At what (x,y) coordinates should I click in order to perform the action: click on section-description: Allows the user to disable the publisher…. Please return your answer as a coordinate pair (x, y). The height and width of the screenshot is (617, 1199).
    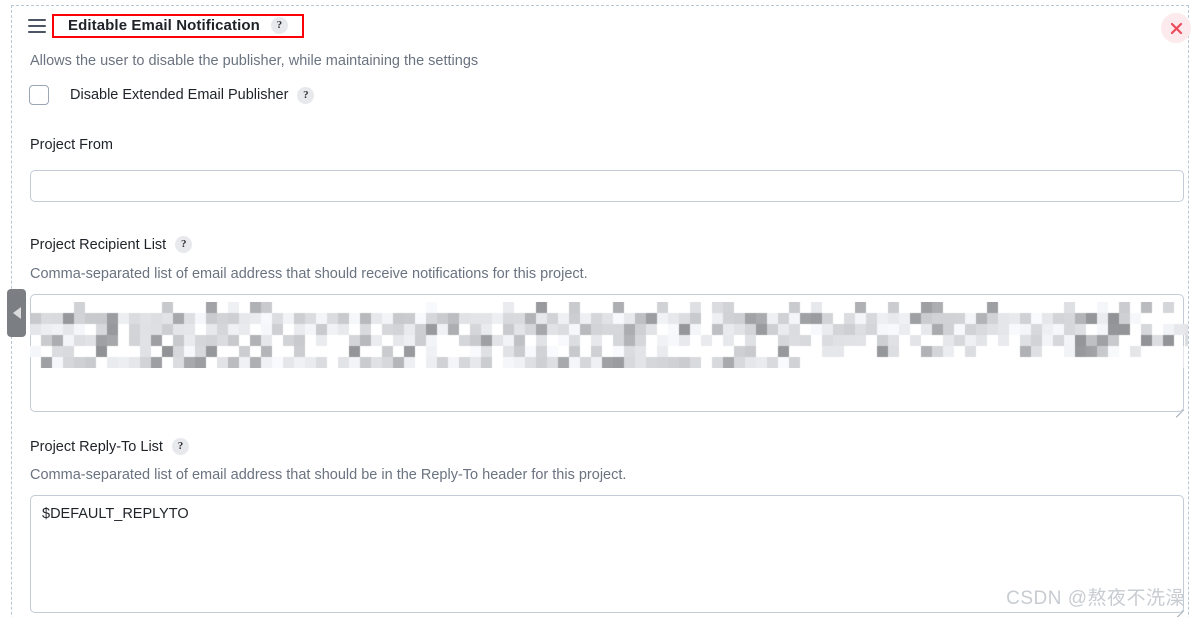
    Looking at the image, I should click on (254, 61).